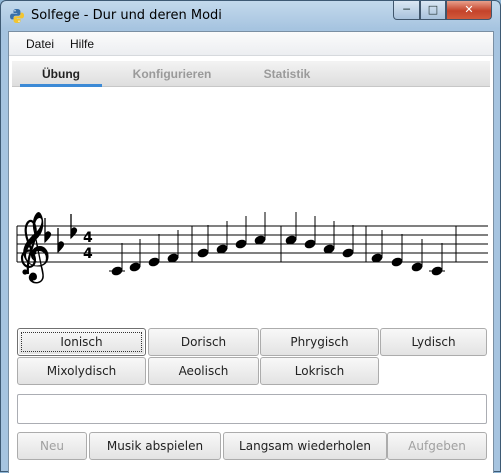 This screenshot has height=473, width=501. I want to click on mode-button-ionisch: Ionisch, so click(81, 342).